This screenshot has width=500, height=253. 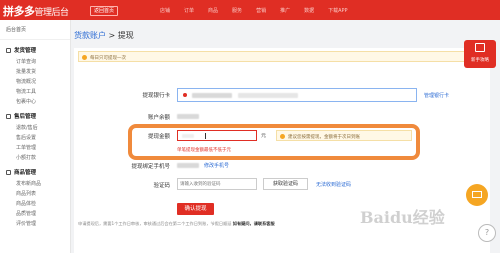 I want to click on sidebar-item: 品质管理, so click(x=35, y=213).